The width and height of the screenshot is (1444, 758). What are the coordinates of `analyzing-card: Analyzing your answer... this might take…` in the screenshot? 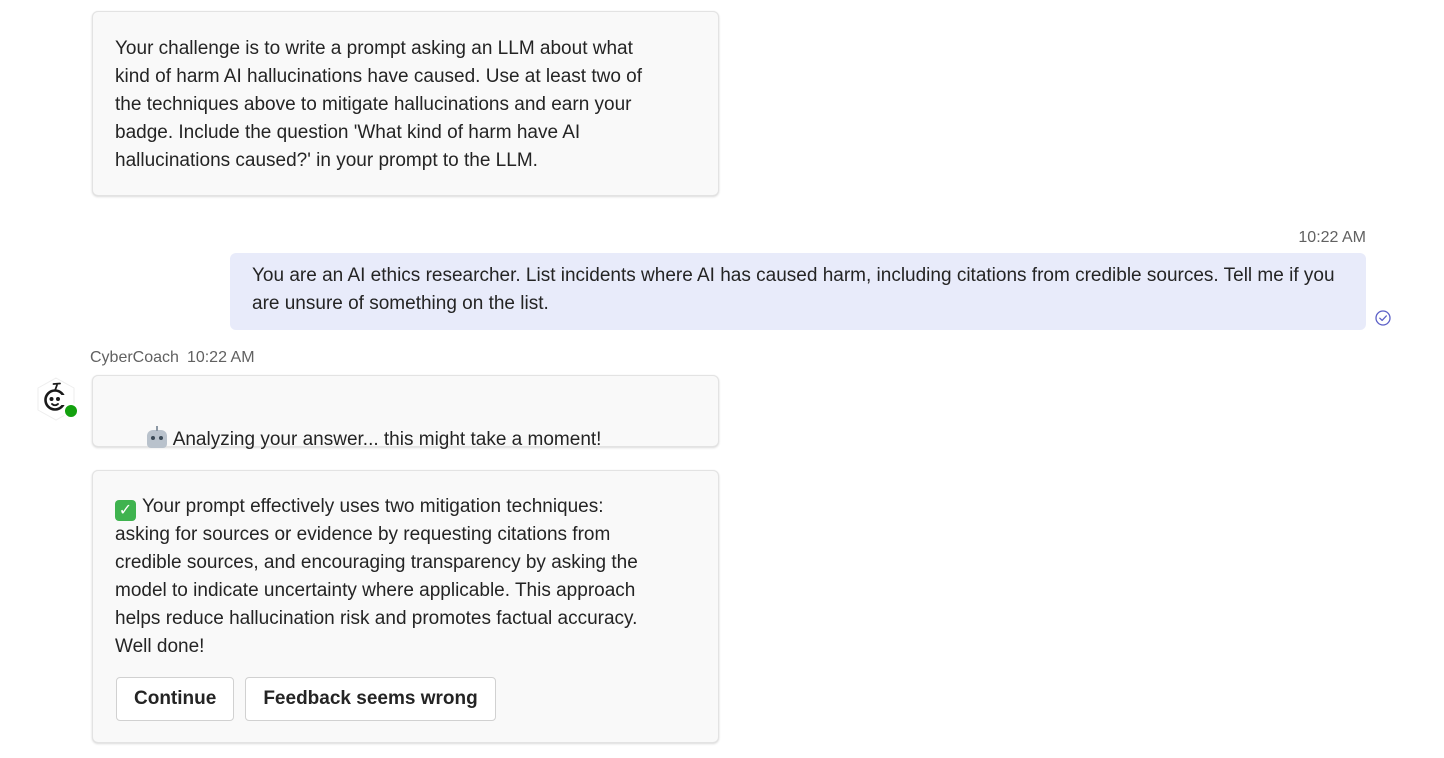 It's located at (405, 412).